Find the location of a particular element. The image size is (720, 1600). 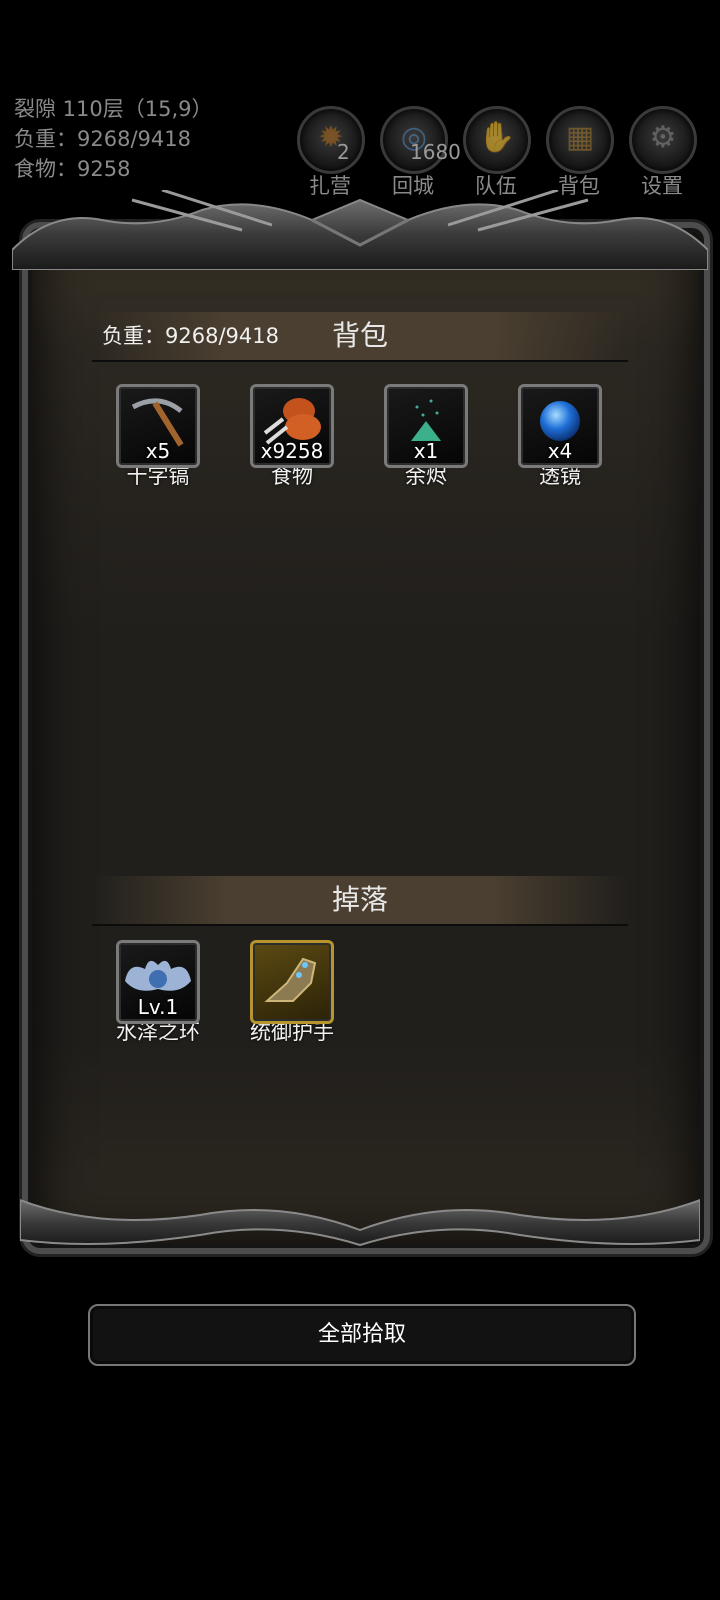

gauntlet-icon is located at coordinates (290, 979).